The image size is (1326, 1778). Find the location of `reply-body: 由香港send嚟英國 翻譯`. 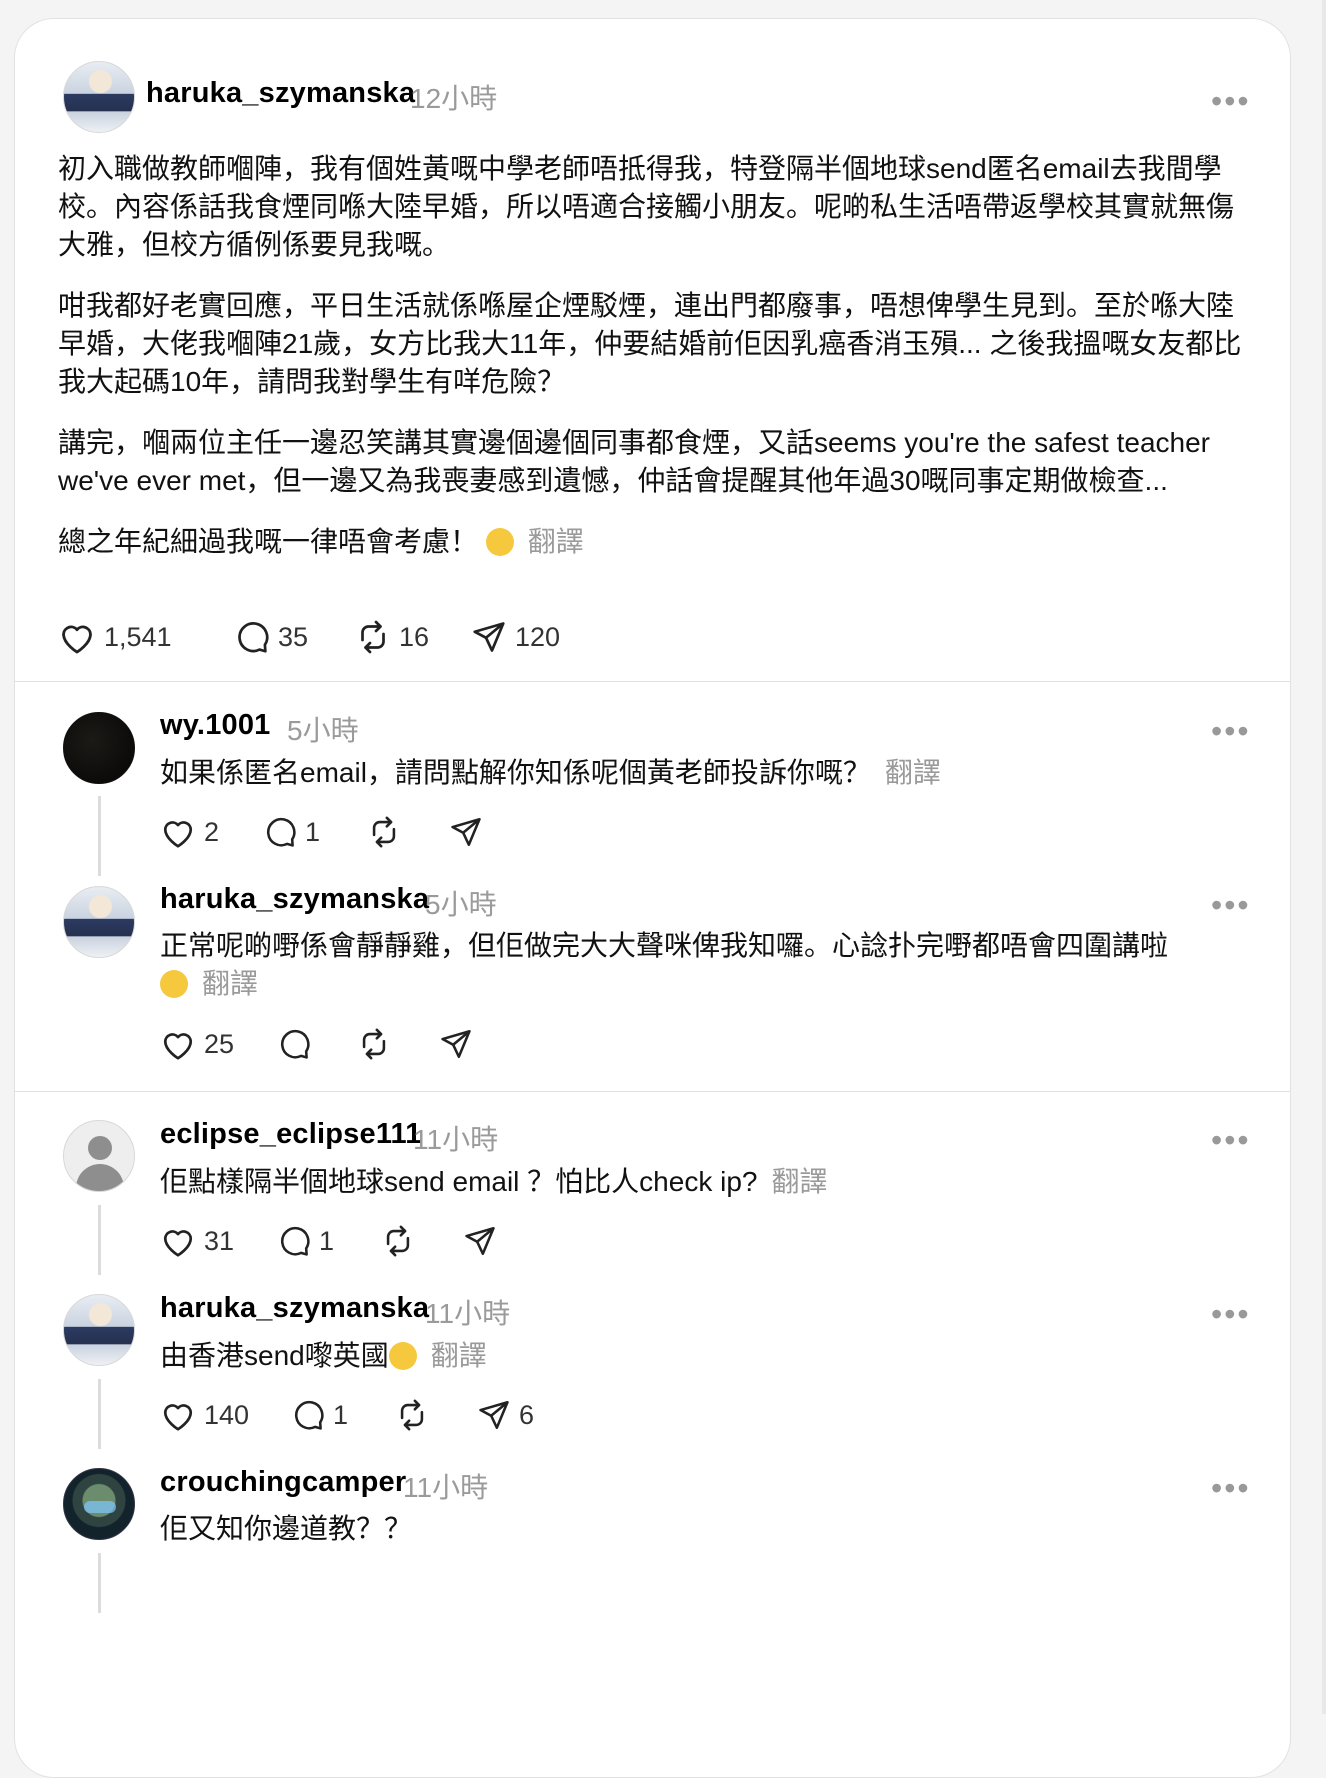

reply-body: 由香港send嚟英國 翻譯 is located at coordinates (700, 1356).